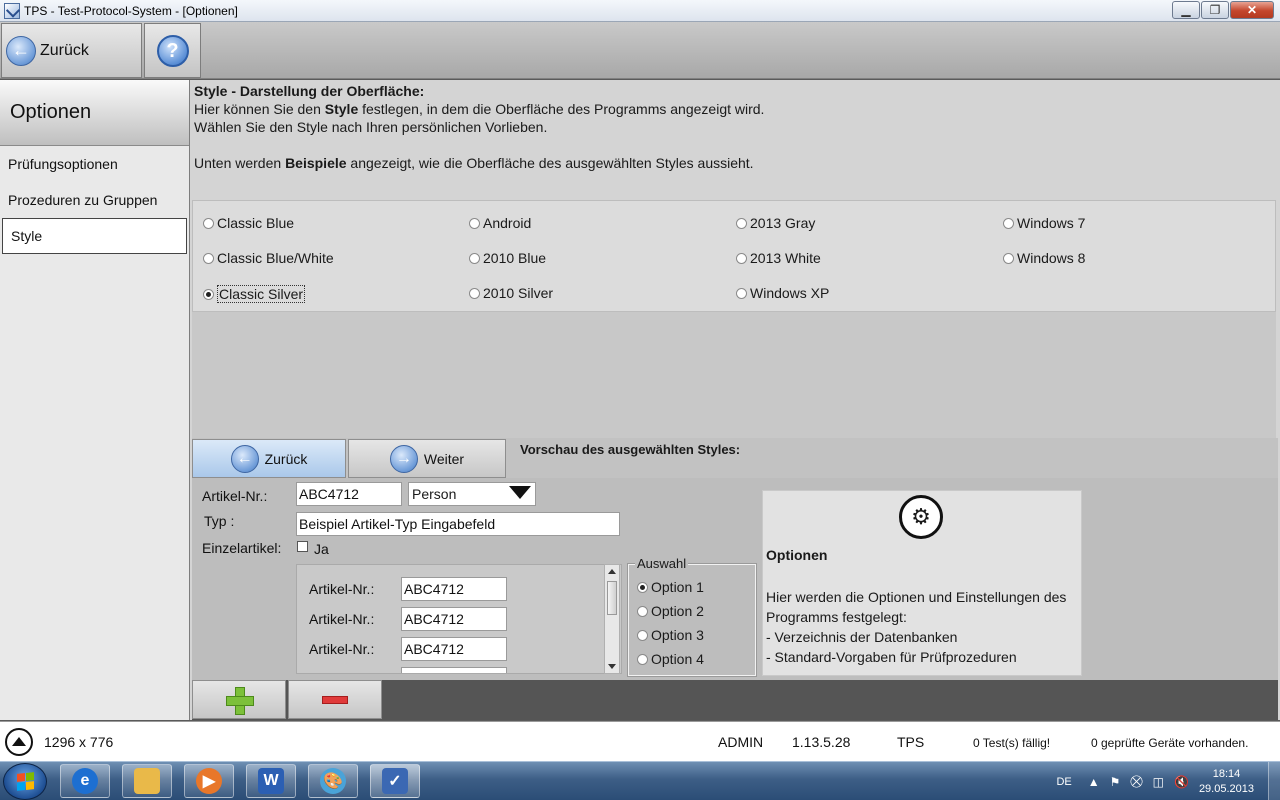  What do you see at coordinates (612, 619) in the screenshot?
I see `list-scrollbar` at bounding box center [612, 619].